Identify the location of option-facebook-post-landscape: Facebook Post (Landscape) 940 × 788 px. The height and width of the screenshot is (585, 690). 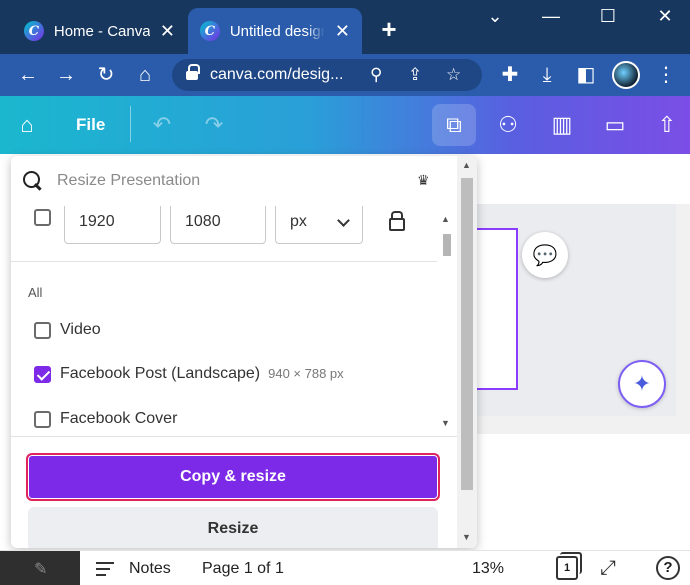
(224, 375).